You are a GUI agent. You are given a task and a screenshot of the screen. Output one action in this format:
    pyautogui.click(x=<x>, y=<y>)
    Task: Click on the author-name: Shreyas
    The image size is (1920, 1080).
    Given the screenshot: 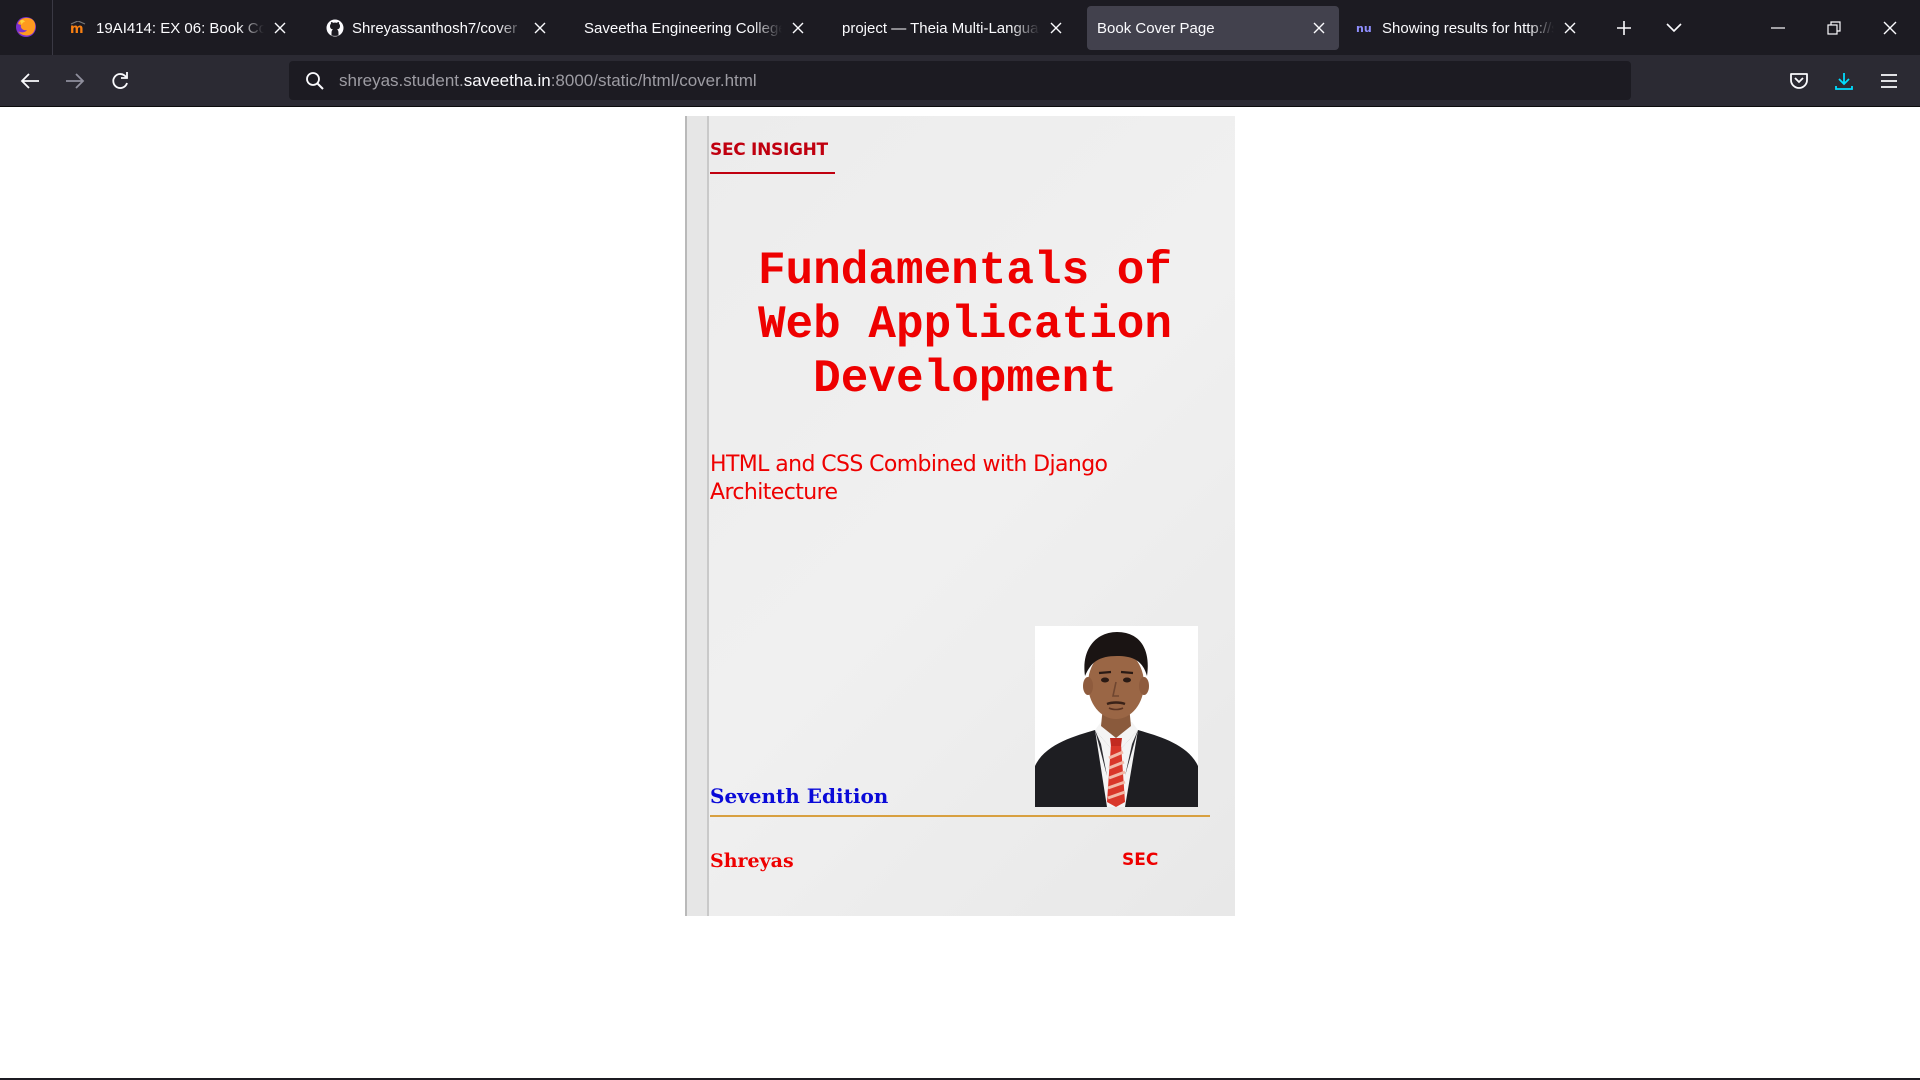 What is the action you would take?
    pyautogui.click(x=752, y=861)
    